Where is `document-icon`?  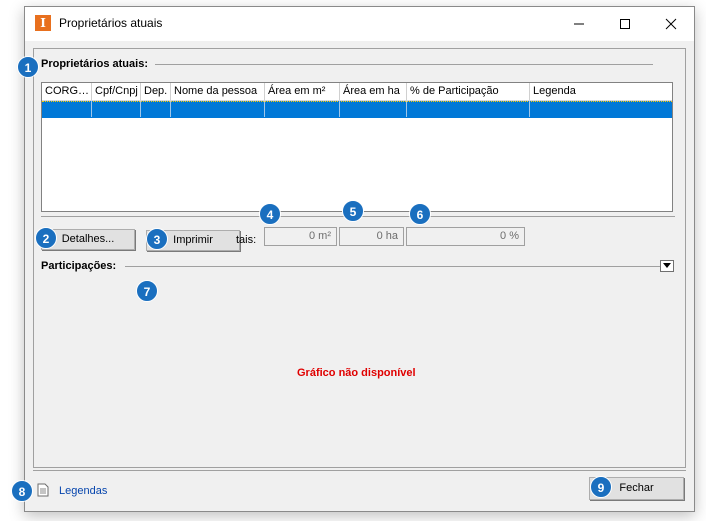
document-icon is located at coordinates (43, 490).